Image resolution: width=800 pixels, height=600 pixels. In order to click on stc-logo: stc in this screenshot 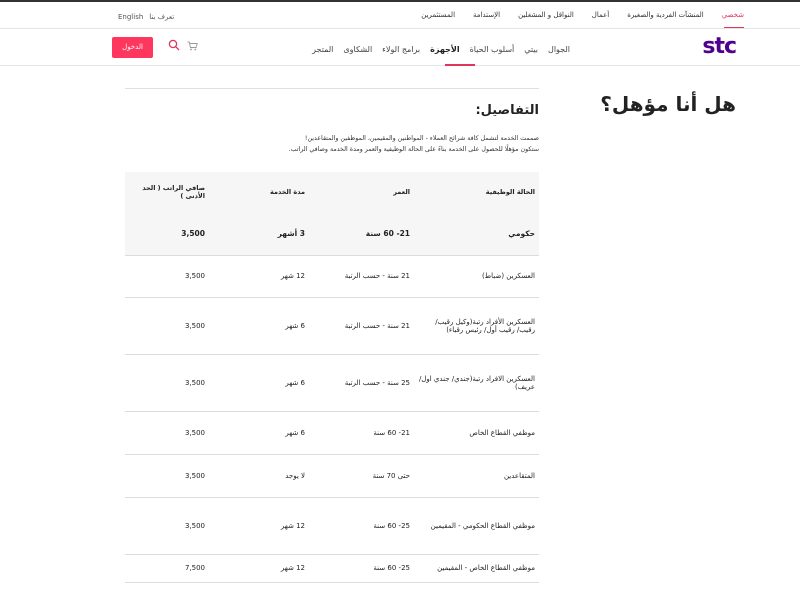, I will do `click(719, 46)`.